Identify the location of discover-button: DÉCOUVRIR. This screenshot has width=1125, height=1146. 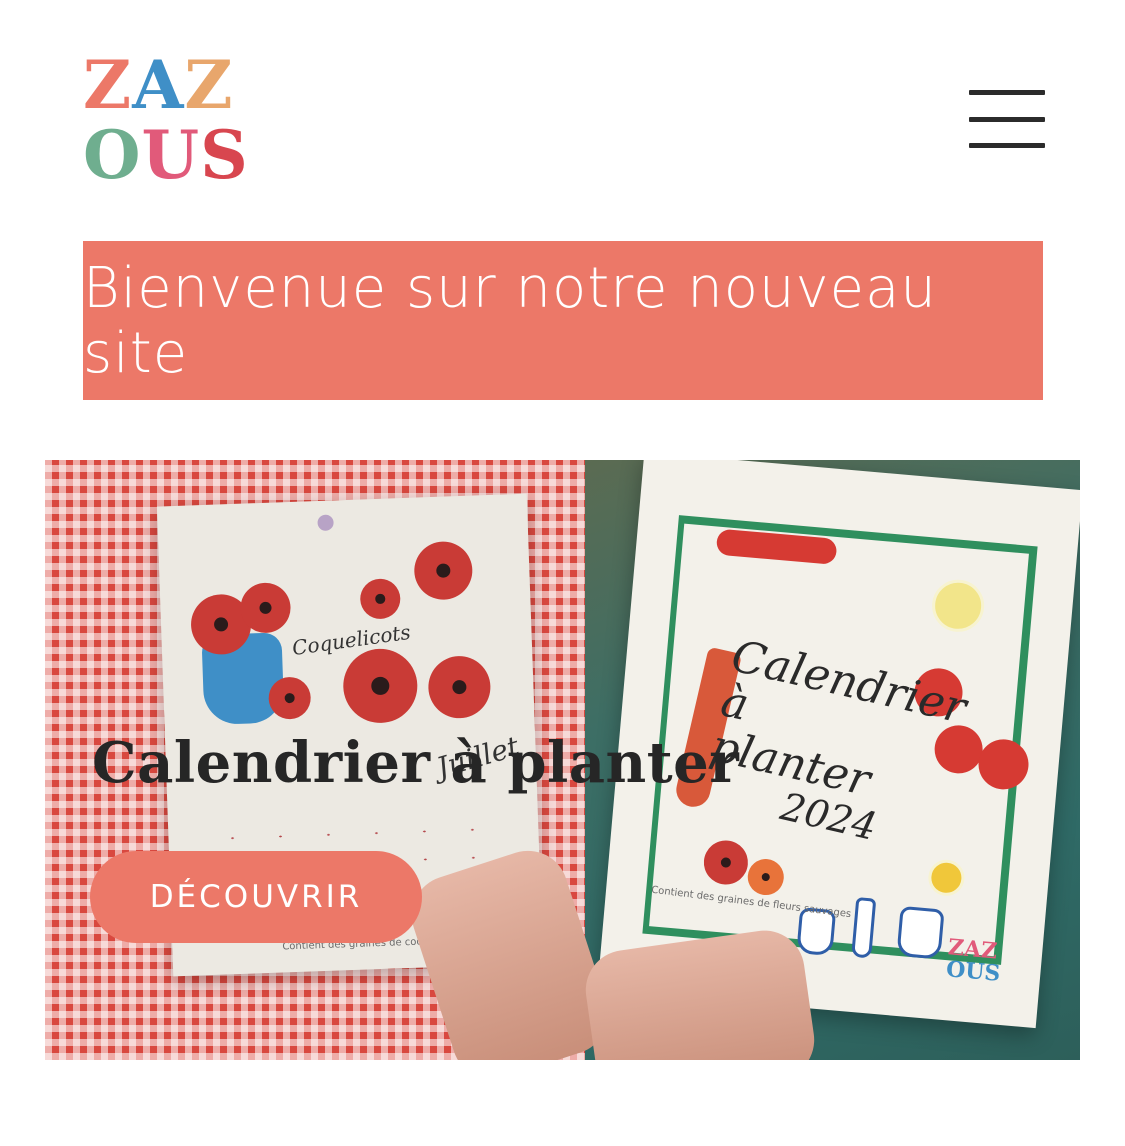
(256, 897).